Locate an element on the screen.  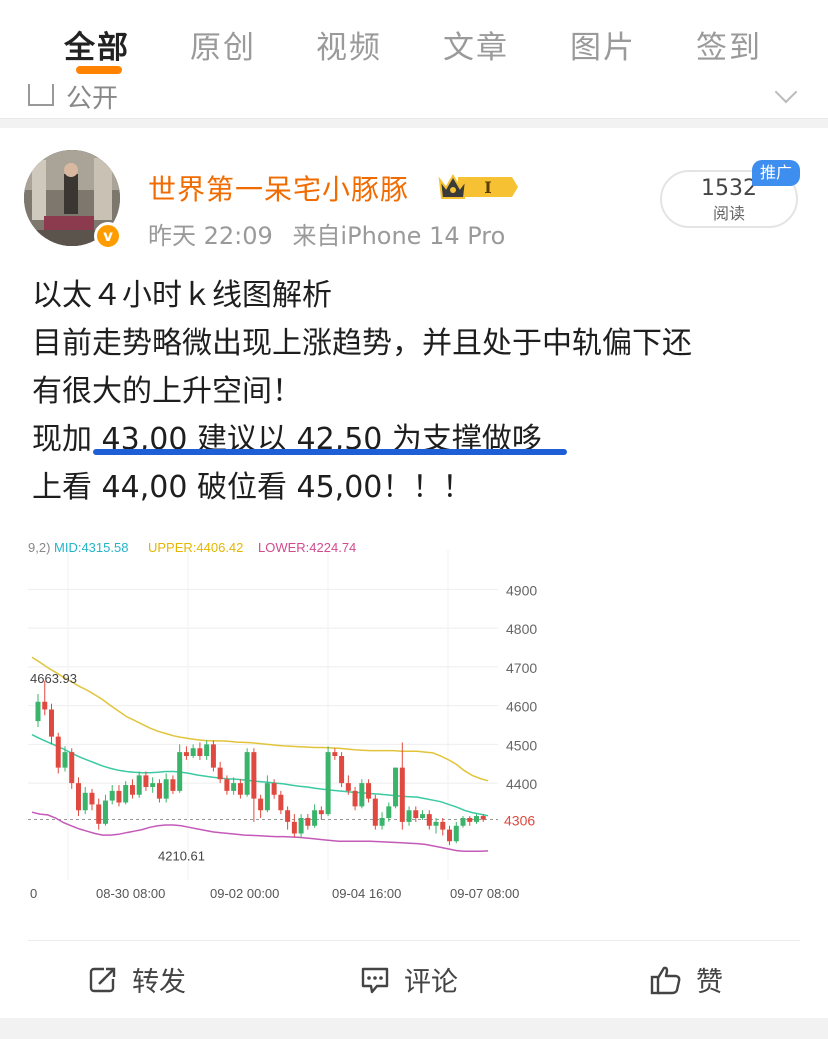
section-divider is located at coordinates (414, 123).